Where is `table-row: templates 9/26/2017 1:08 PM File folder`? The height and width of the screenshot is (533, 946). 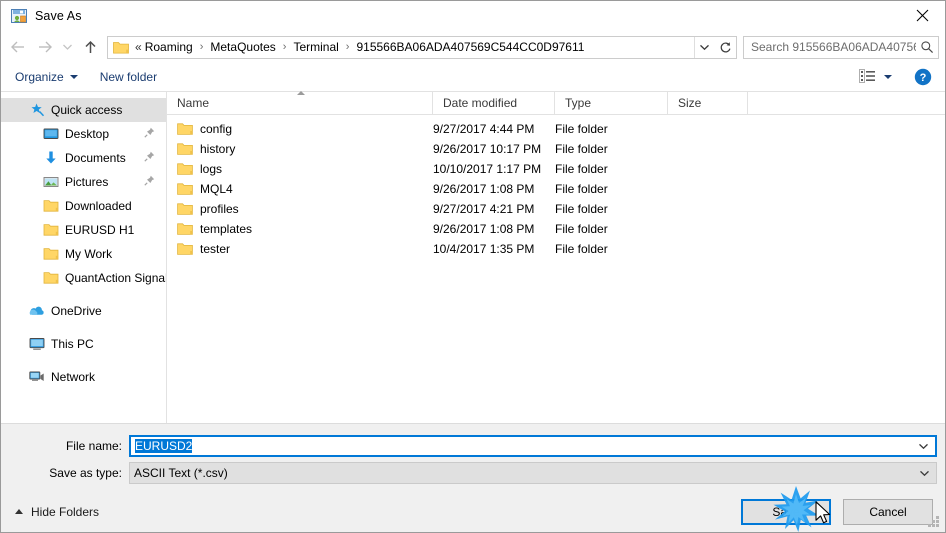 table-row: templates 9/26/2017 1:08 PM File folder is located at coordinates (556, 229).